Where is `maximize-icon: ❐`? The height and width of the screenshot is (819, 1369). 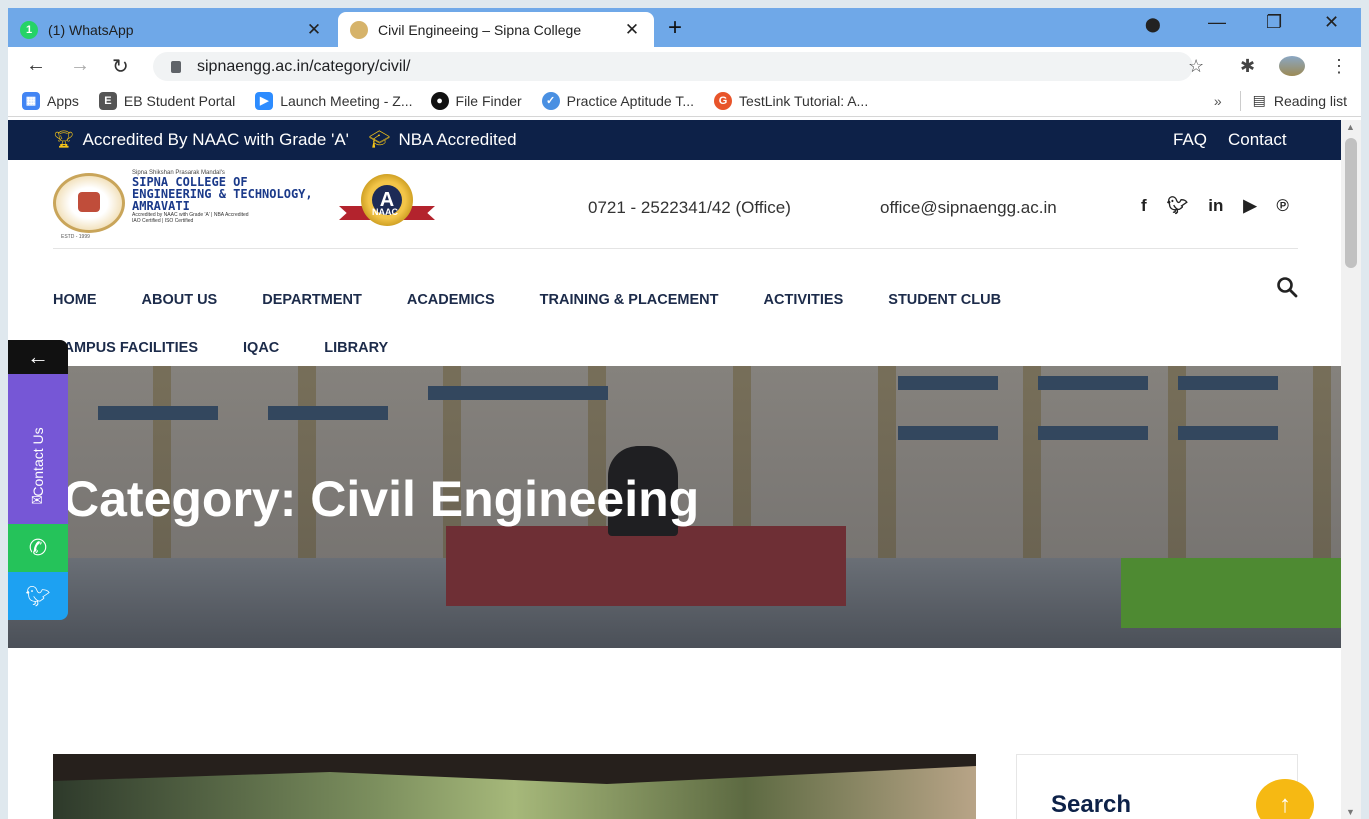
maximize-icon: ❐ is located at coordinates (1274, 22).